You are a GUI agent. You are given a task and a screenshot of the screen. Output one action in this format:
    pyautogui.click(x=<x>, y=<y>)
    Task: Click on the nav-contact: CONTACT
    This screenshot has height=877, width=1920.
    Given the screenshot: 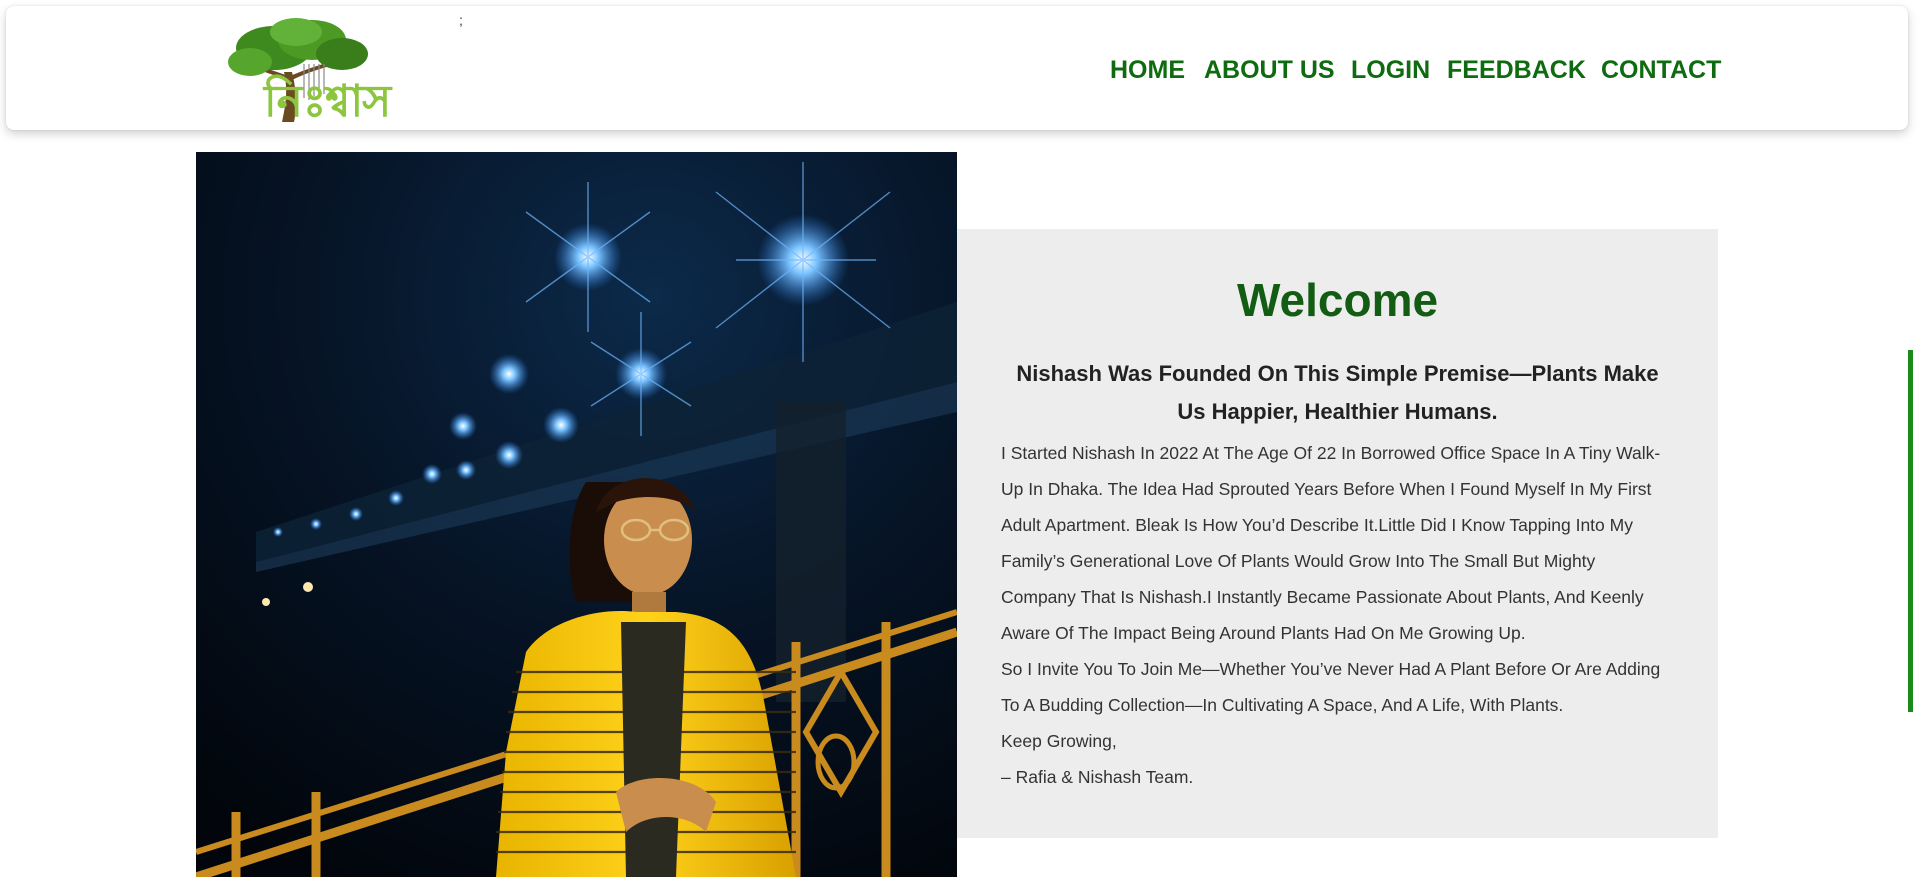 What is the action you would take?
    pyautogui.click(x=1661, y=70)
    